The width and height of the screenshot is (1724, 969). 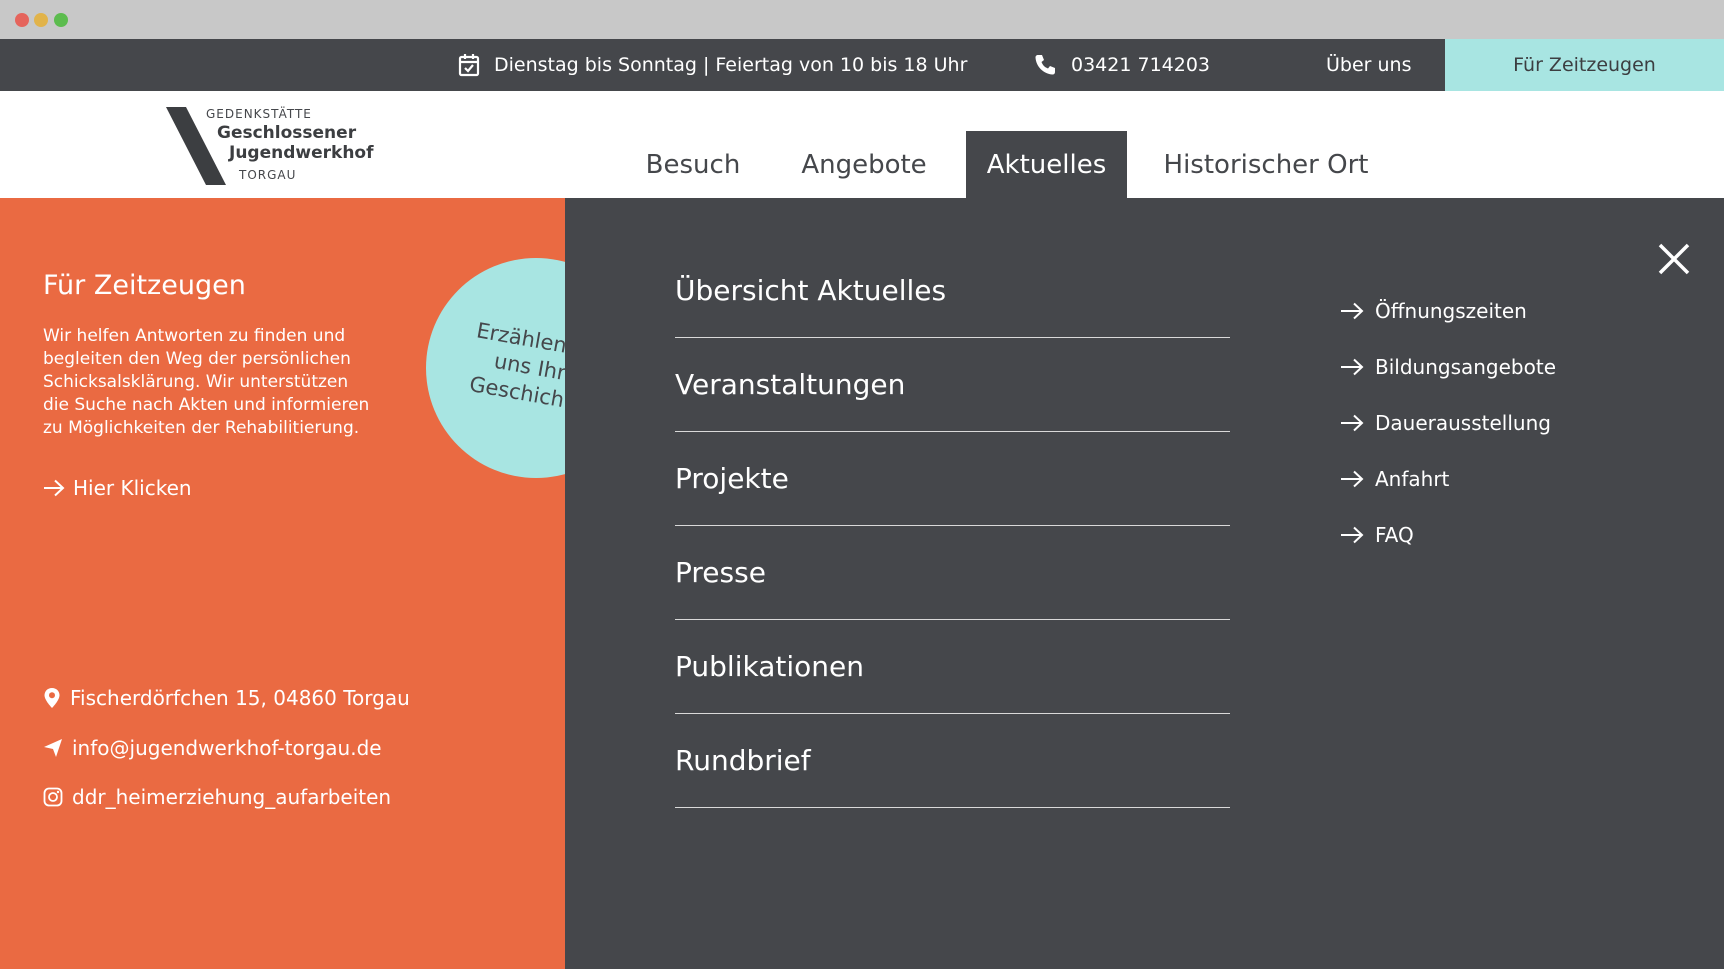 I want to click on menu-item-rundbrief: Rundbrief, so click(x=952, y=761).